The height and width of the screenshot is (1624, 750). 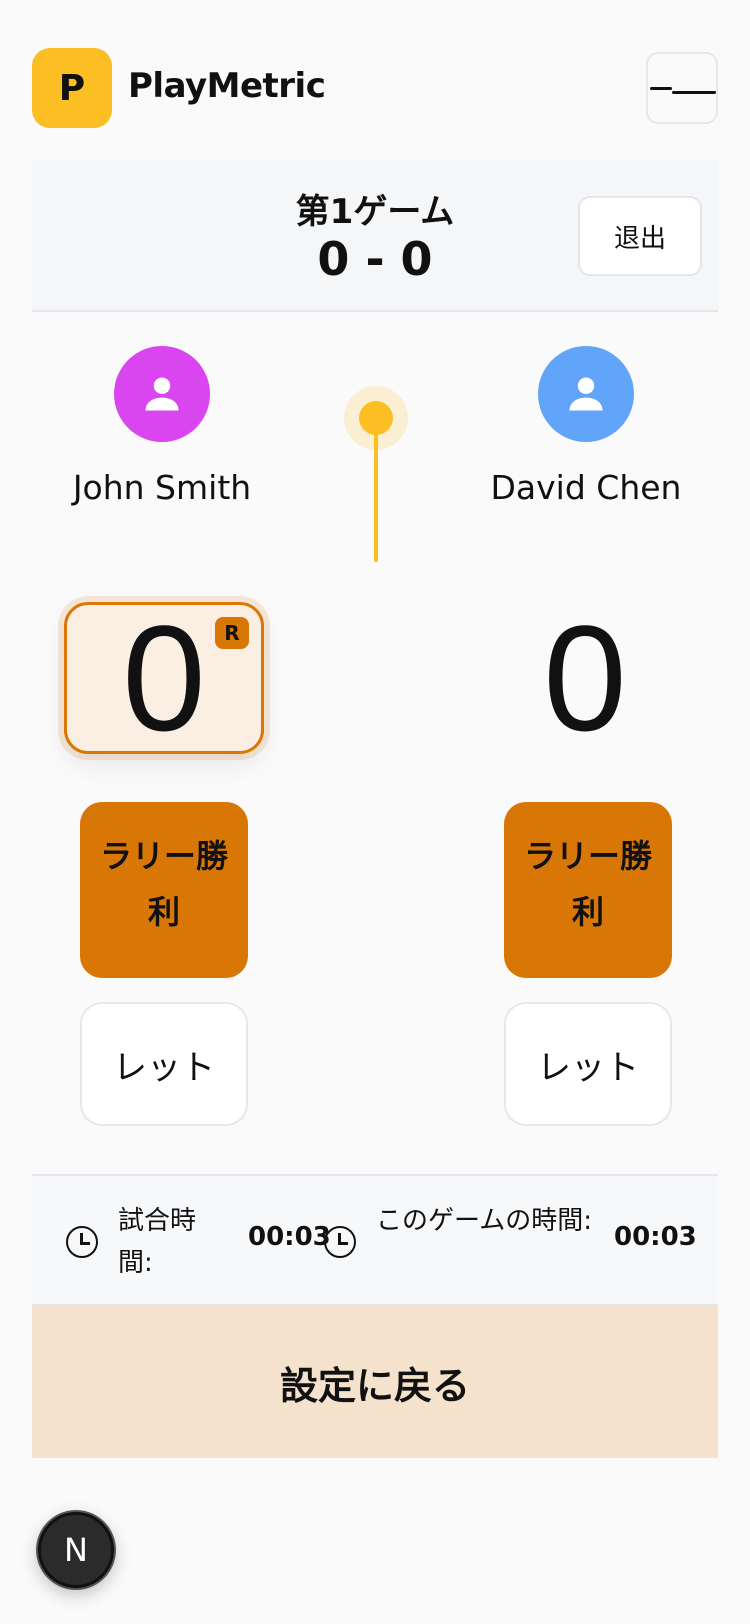 What do you see at coordinates (588, 1064) in the screenshot?
I see `let-button-right: レット` at bounding box center [588, 1064].